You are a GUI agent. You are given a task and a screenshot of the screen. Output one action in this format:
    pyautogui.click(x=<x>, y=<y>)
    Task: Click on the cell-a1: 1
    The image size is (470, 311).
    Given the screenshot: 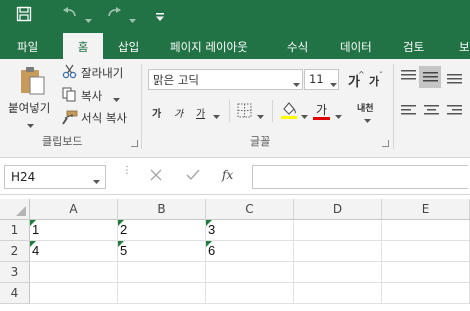 What is the action you would take?
    pyautogui.click(x=74, y=230)
    